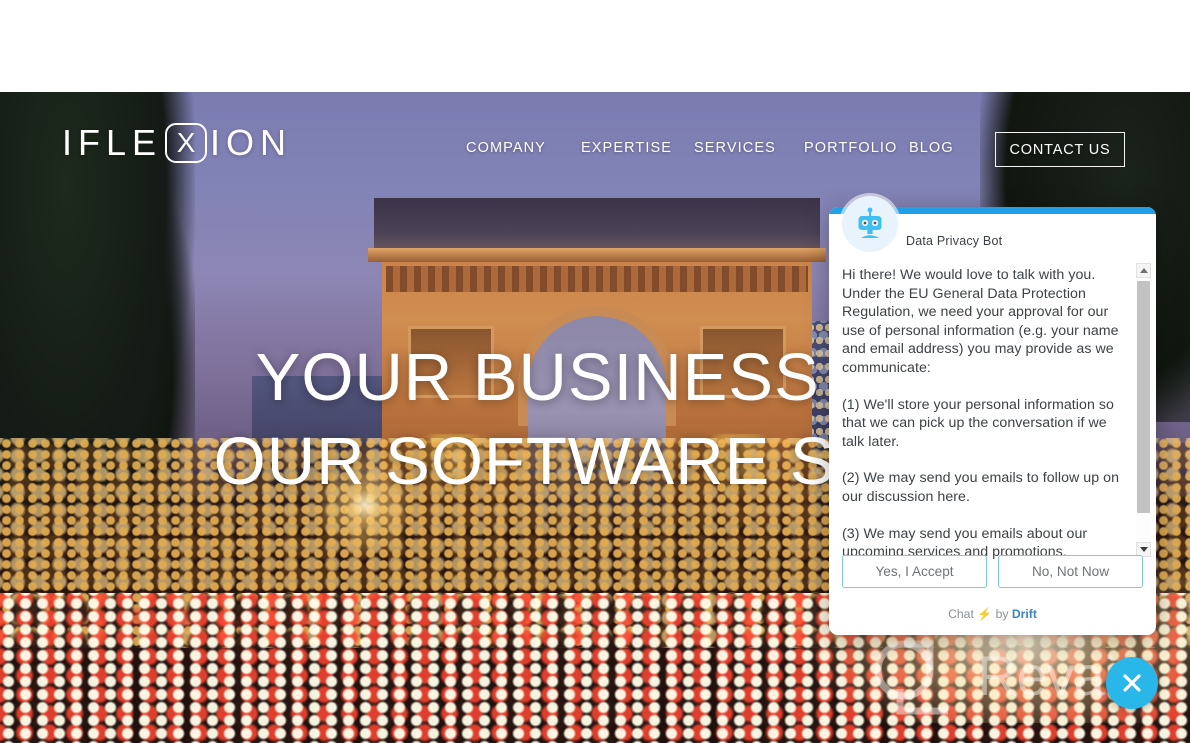  I want to click on nav-item-blog: BLOG, so click(939, 148).